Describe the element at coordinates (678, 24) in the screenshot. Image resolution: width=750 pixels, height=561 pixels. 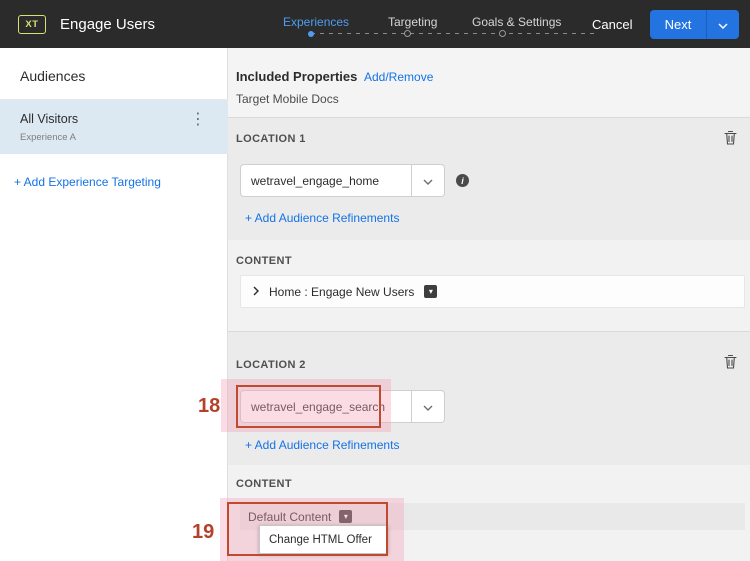
I see `next-button: Next` at that location.